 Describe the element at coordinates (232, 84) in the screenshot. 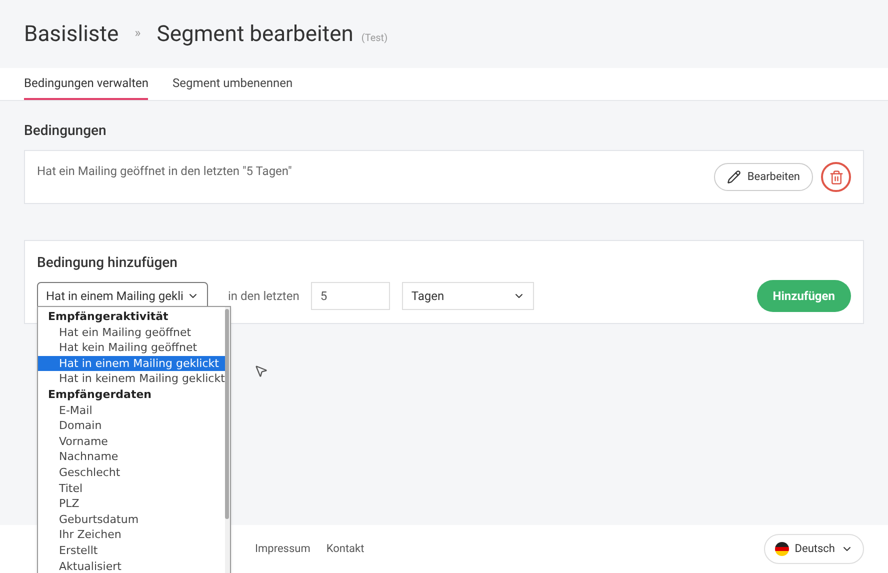

I see `tab: Segment umbenennen` at that location.